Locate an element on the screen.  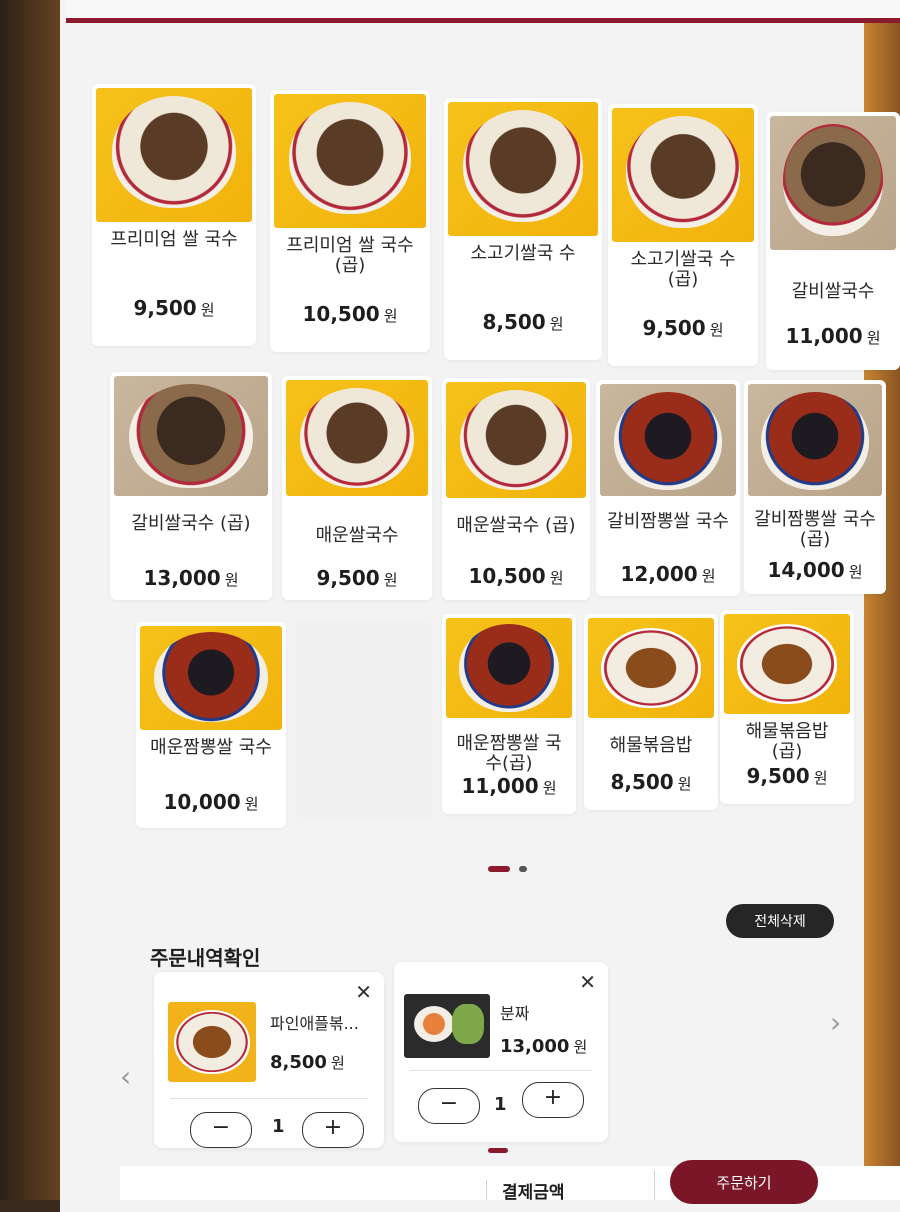
menu-pagination is located at coordinates (509, 867).